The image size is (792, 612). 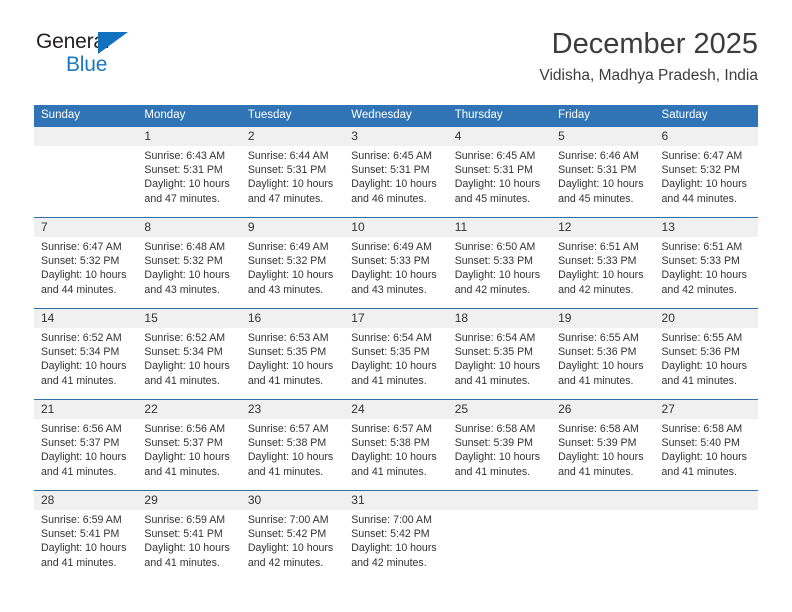 I want to click on day-number: 30, so click(x=292, y=500).